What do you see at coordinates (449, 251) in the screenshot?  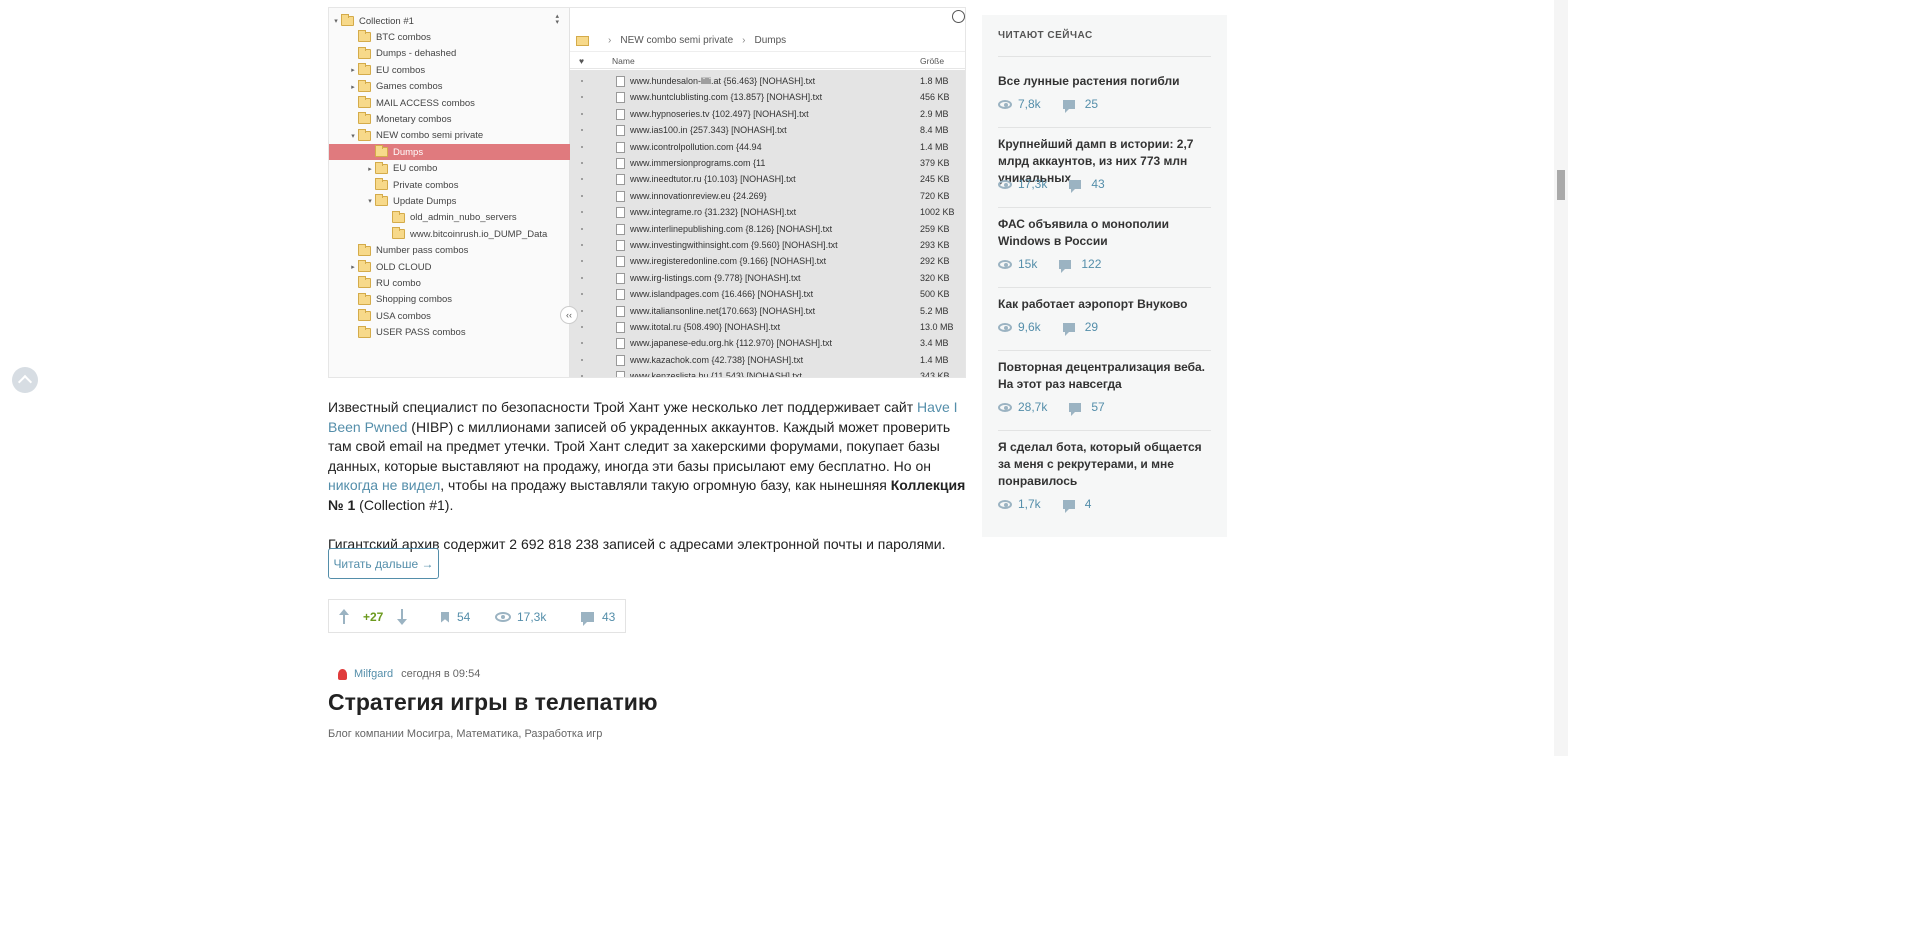 I see `tree-item: Number pass combos` at bounding box center [449, 251].